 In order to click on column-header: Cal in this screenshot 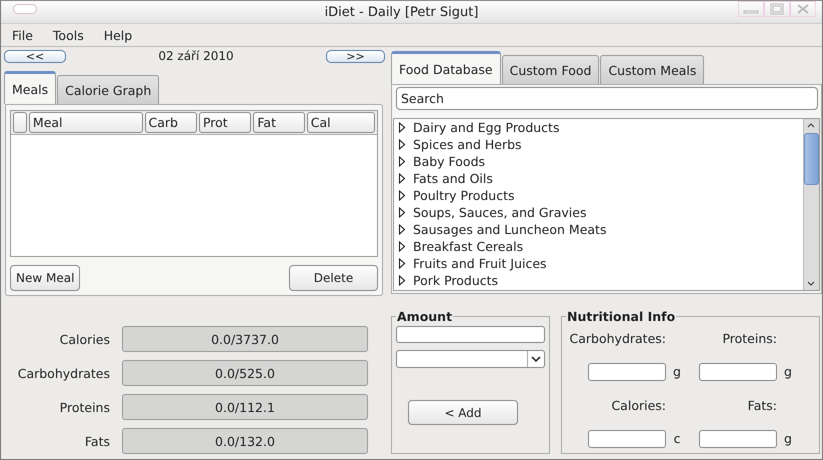, I will do `click(340, 122)`.